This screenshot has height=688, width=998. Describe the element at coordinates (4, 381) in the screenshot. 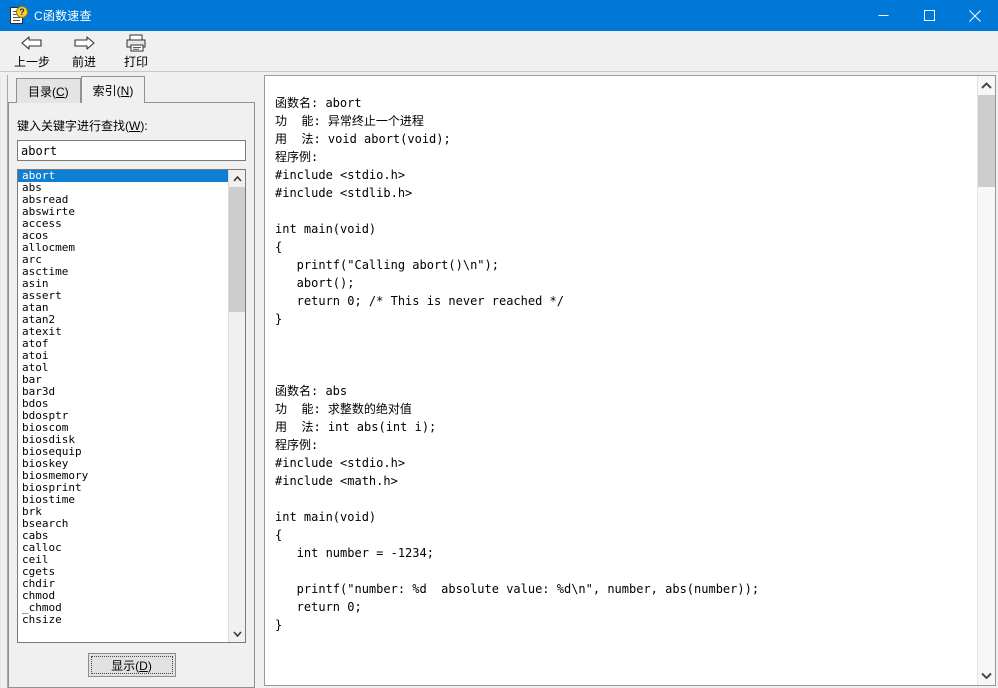

I see `left-splitter-handle` at that location.